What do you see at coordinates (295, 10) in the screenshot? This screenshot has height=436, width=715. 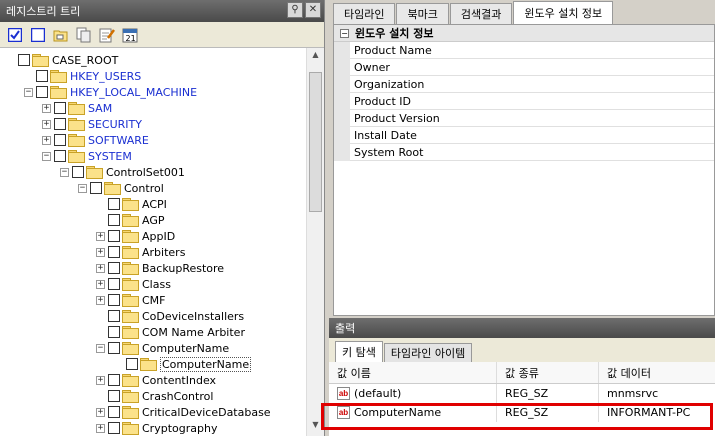 I see `pin-icon: ⚲` at bounding box center [295, 10].